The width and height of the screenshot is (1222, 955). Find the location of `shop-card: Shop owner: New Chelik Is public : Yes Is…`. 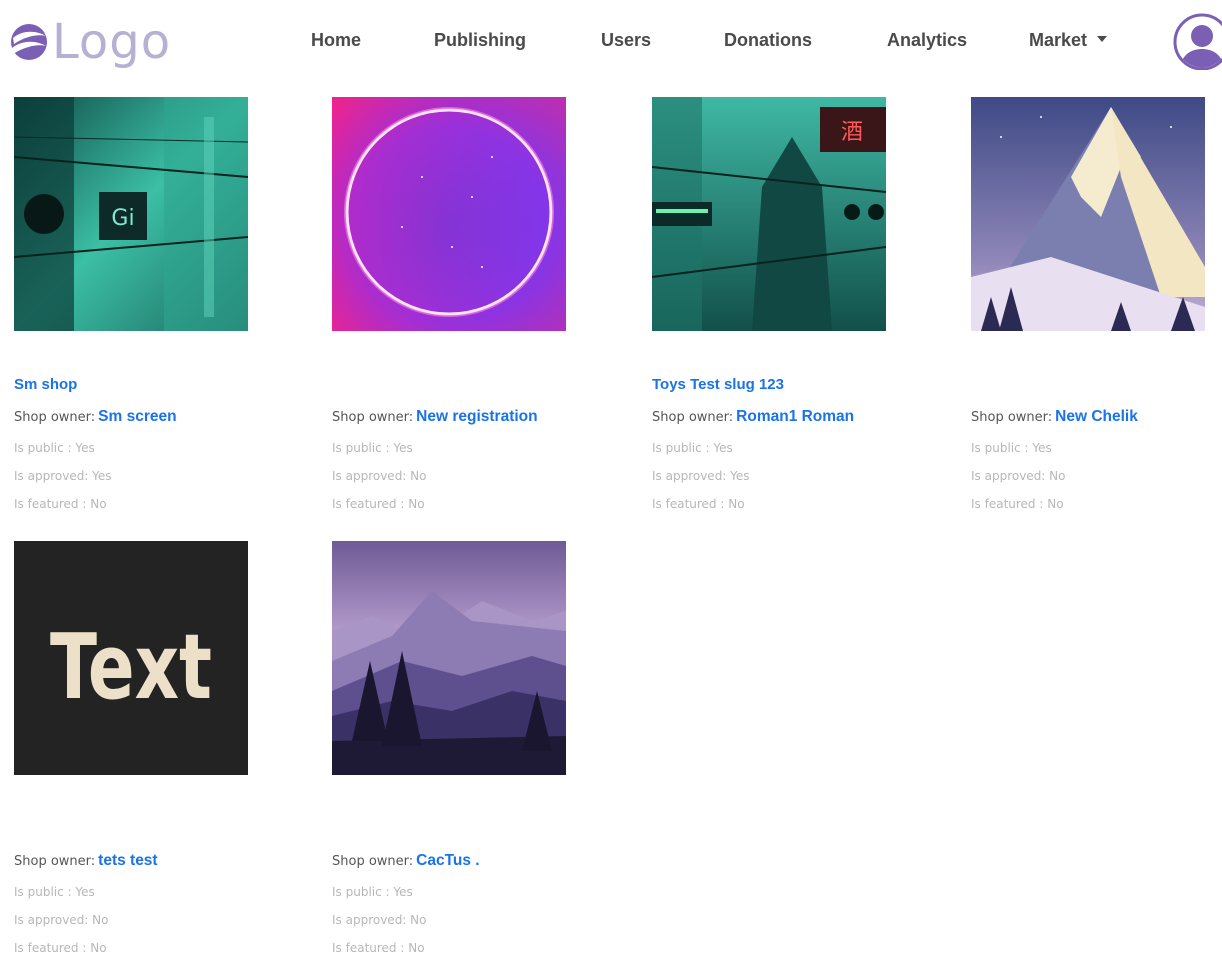

shop-card: Shop owner: New Chelik Is public : Yes Is… is located at coordinates (1096, 307).